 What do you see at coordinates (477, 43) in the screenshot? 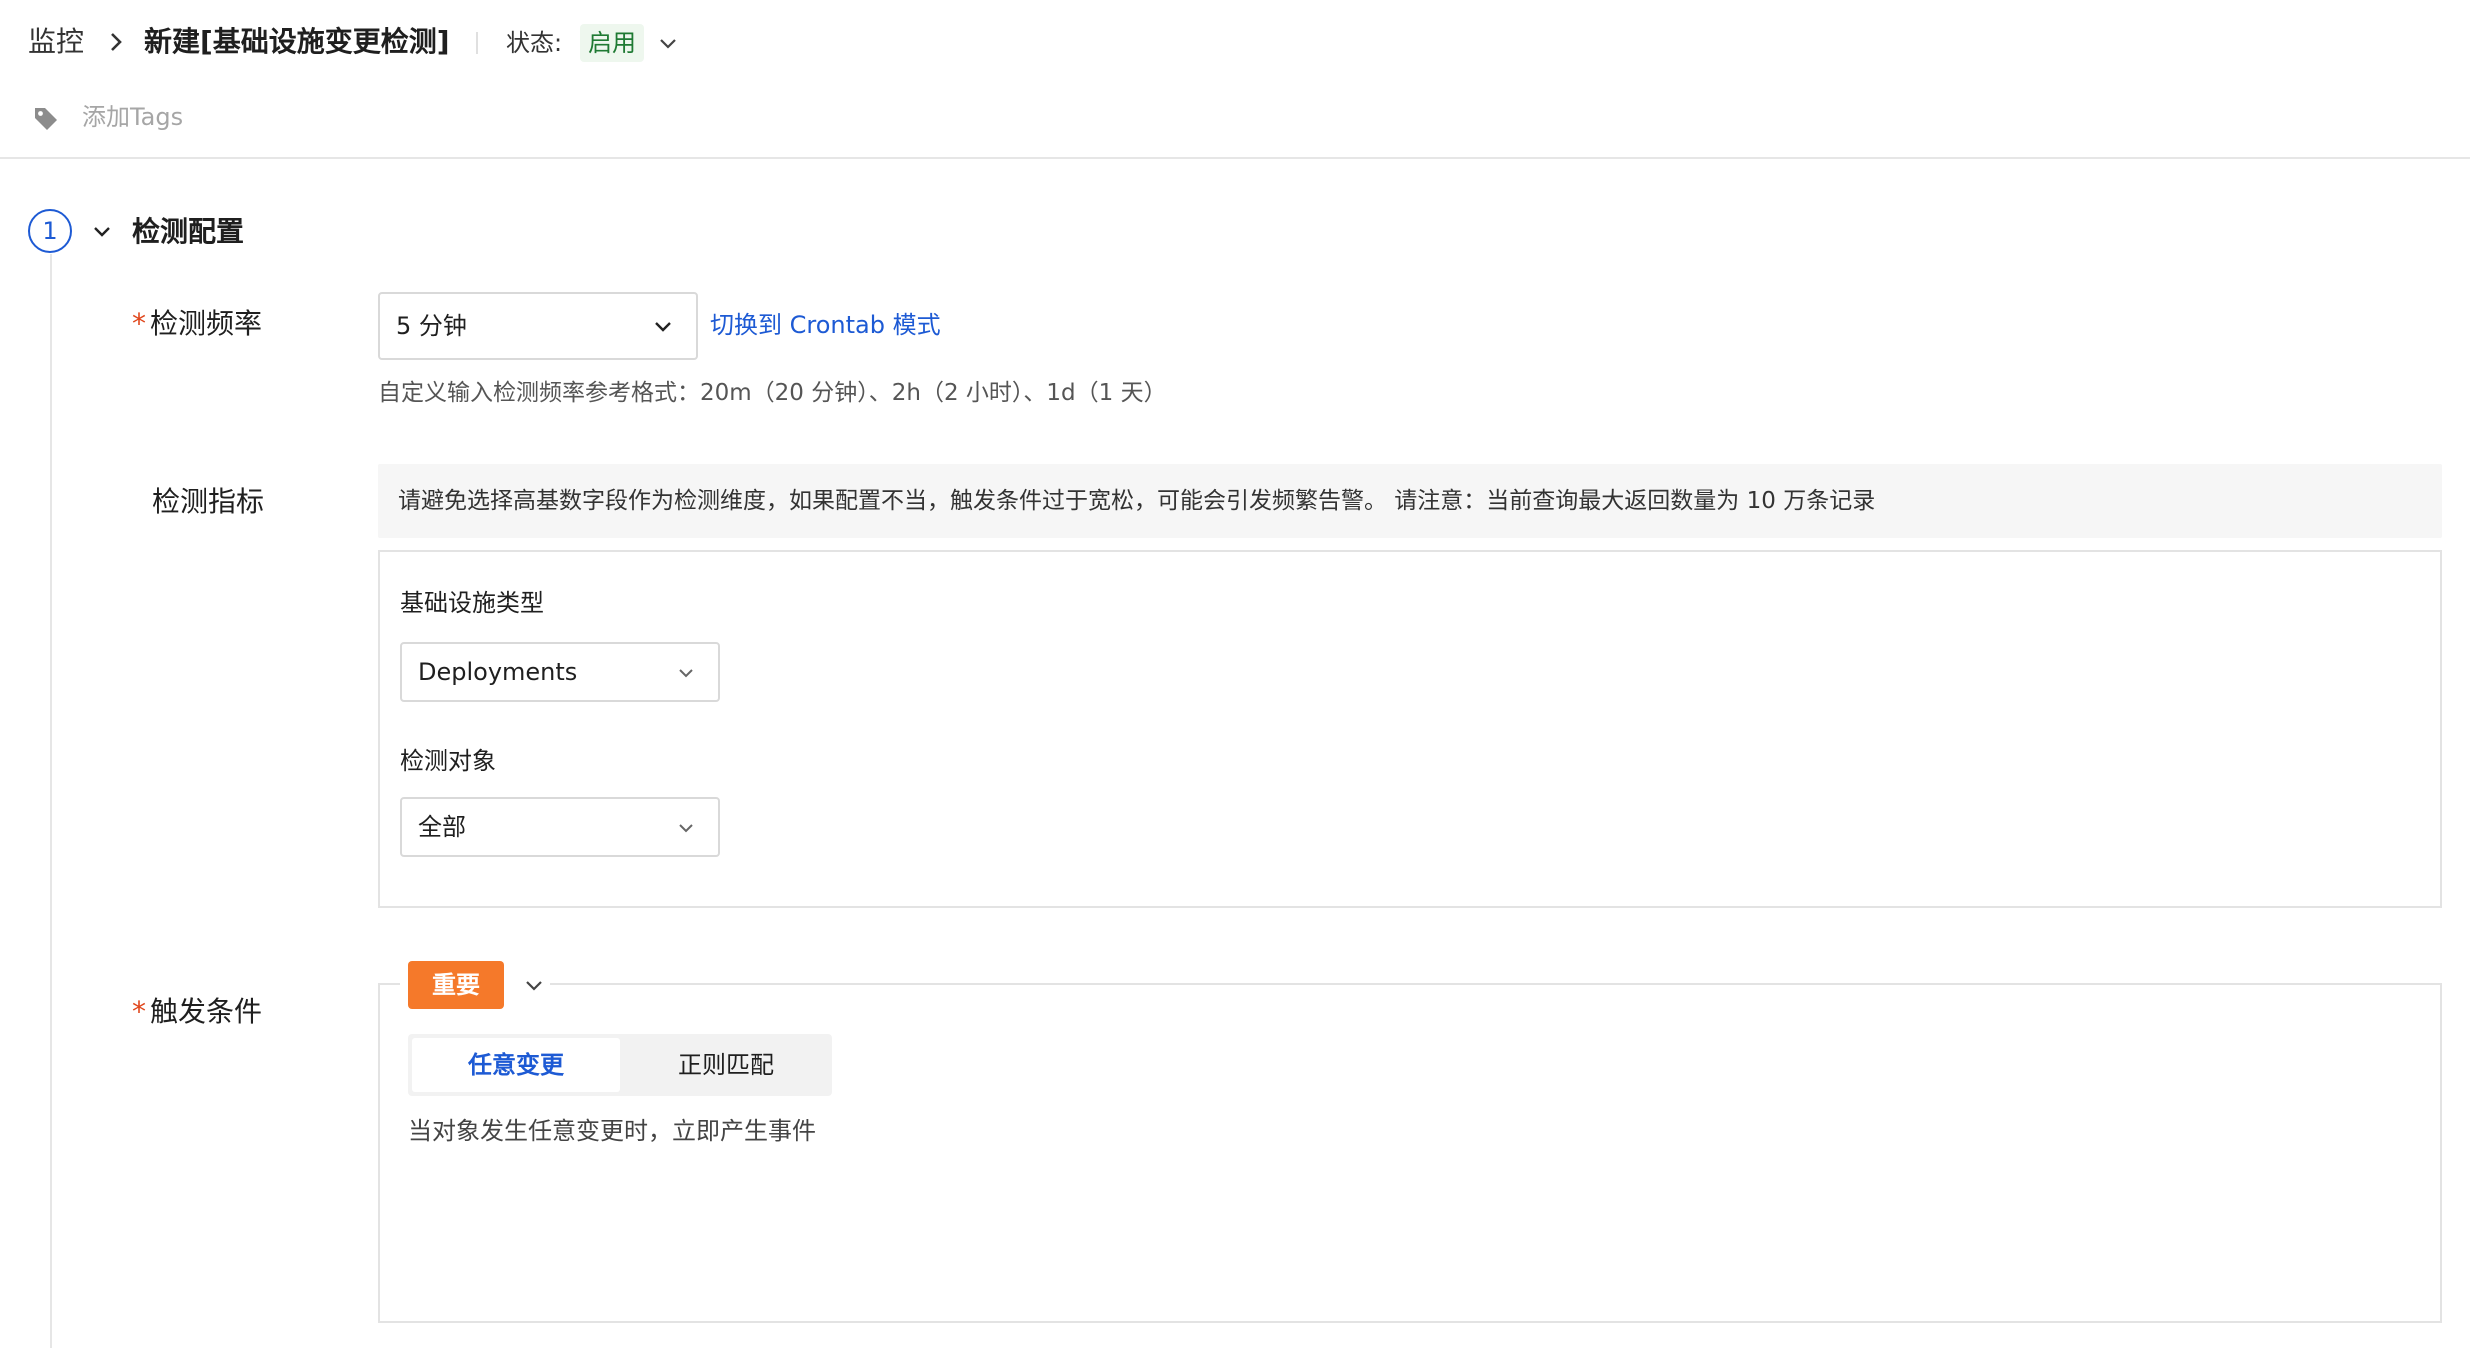
I see `header-divider` at bounding box center [477, 43].